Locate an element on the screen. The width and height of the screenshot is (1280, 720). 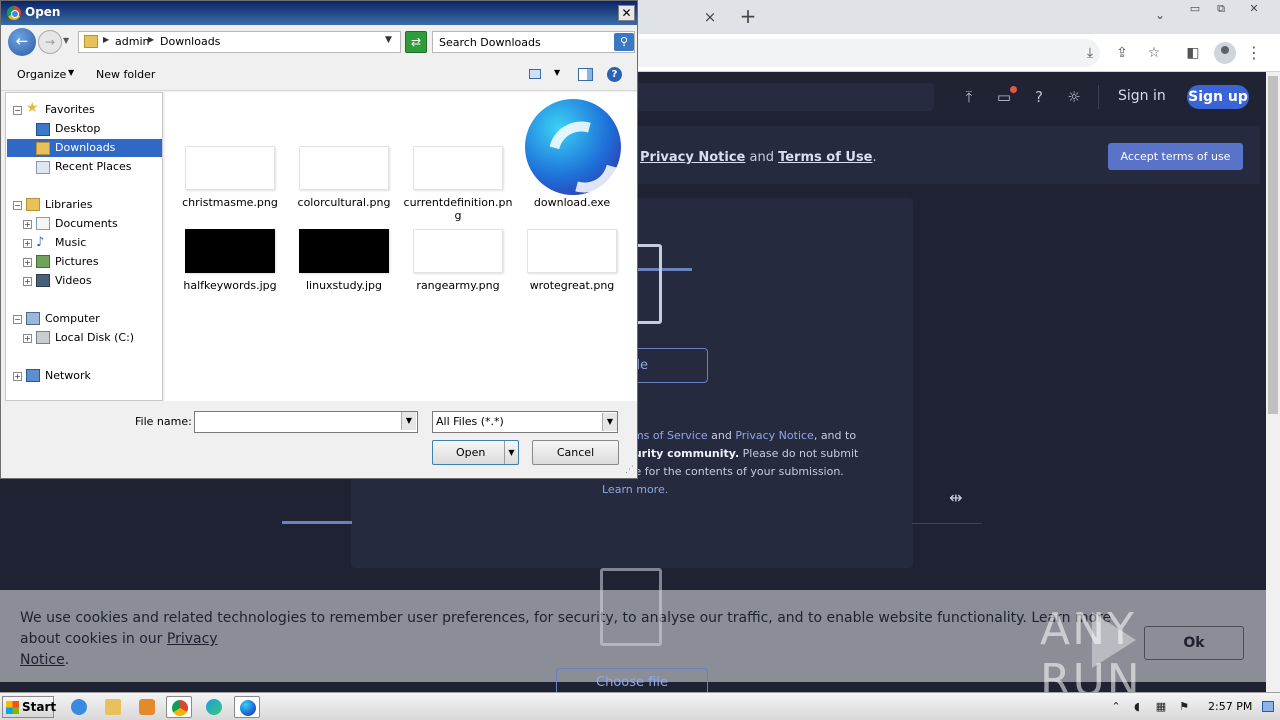
search-icon: ⚲ is located at coordinates (624, 42).